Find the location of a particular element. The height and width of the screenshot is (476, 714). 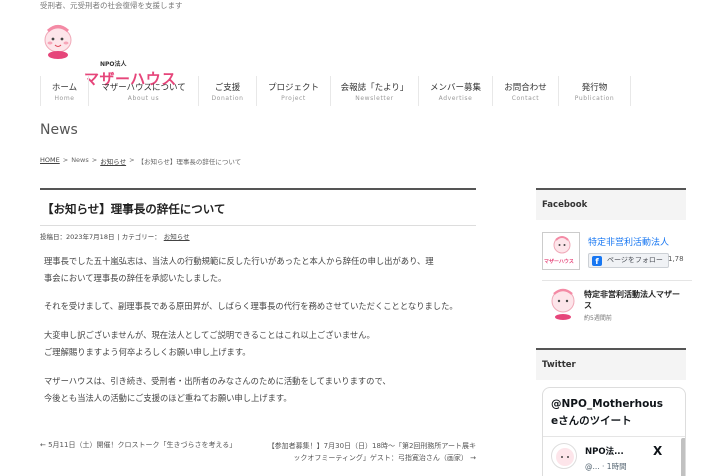

category-link: お知らせ is located at coordinates (177, 236).